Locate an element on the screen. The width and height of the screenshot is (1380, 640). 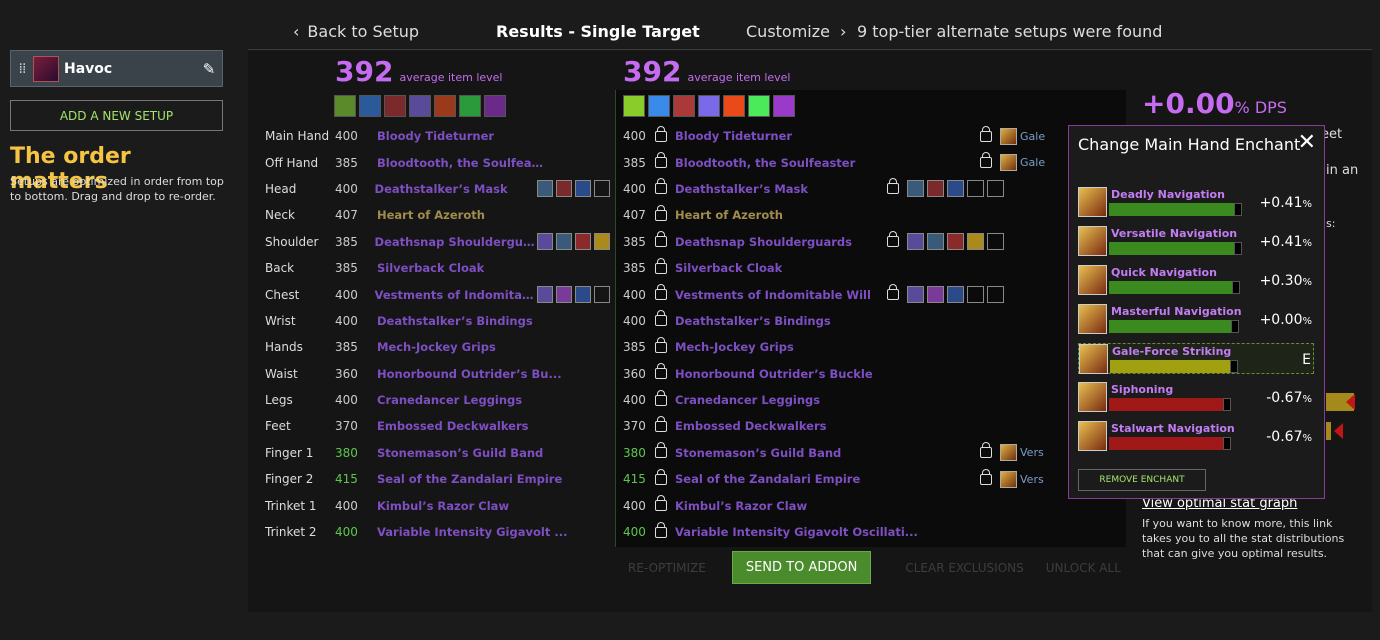
close-icon: ✕ is located at coordinates (1307, 142).